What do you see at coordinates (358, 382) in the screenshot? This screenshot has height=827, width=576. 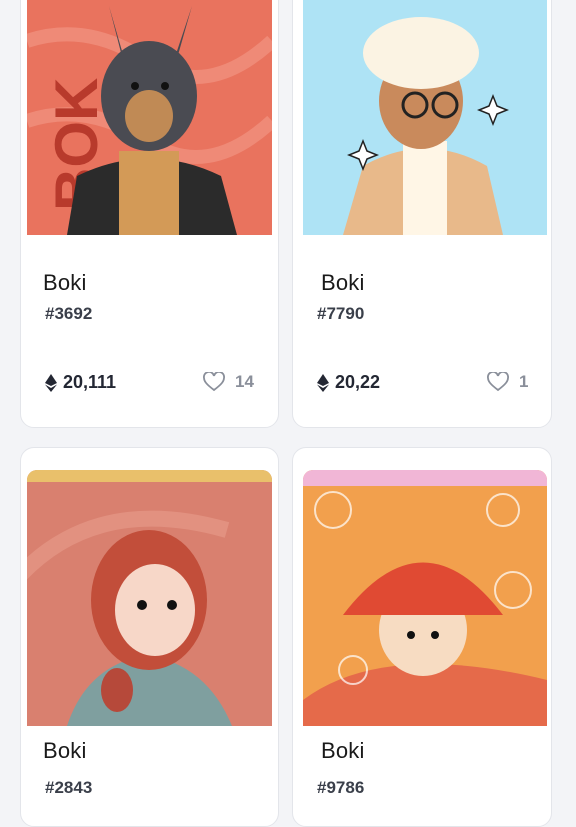 I see `price-value: 20,22` at bounding box center [358, 382].